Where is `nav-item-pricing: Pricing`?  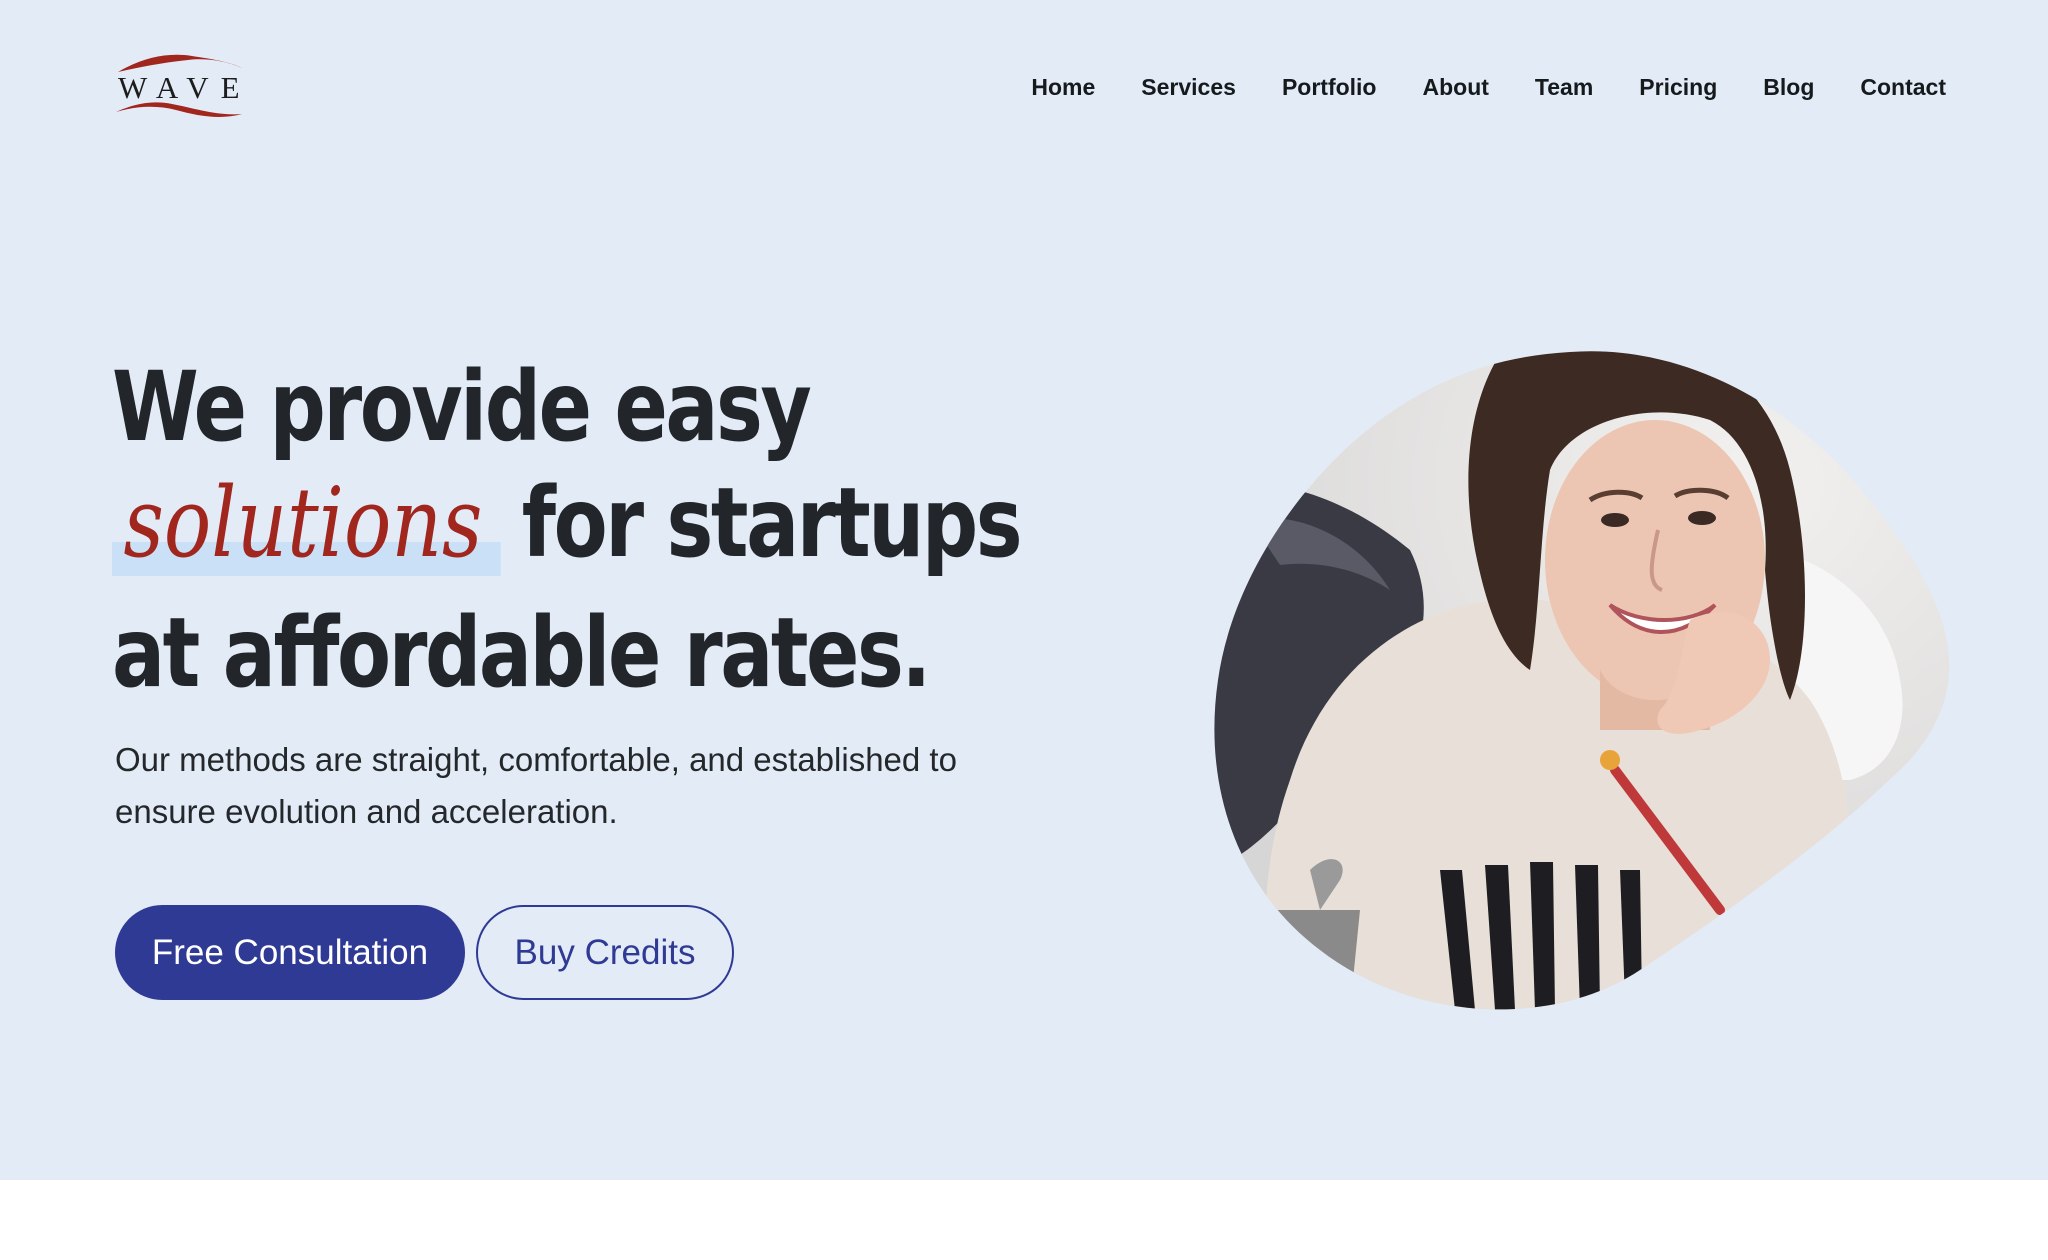
nav-item-pricing: Pricing is located at coordinates (1678, 87).